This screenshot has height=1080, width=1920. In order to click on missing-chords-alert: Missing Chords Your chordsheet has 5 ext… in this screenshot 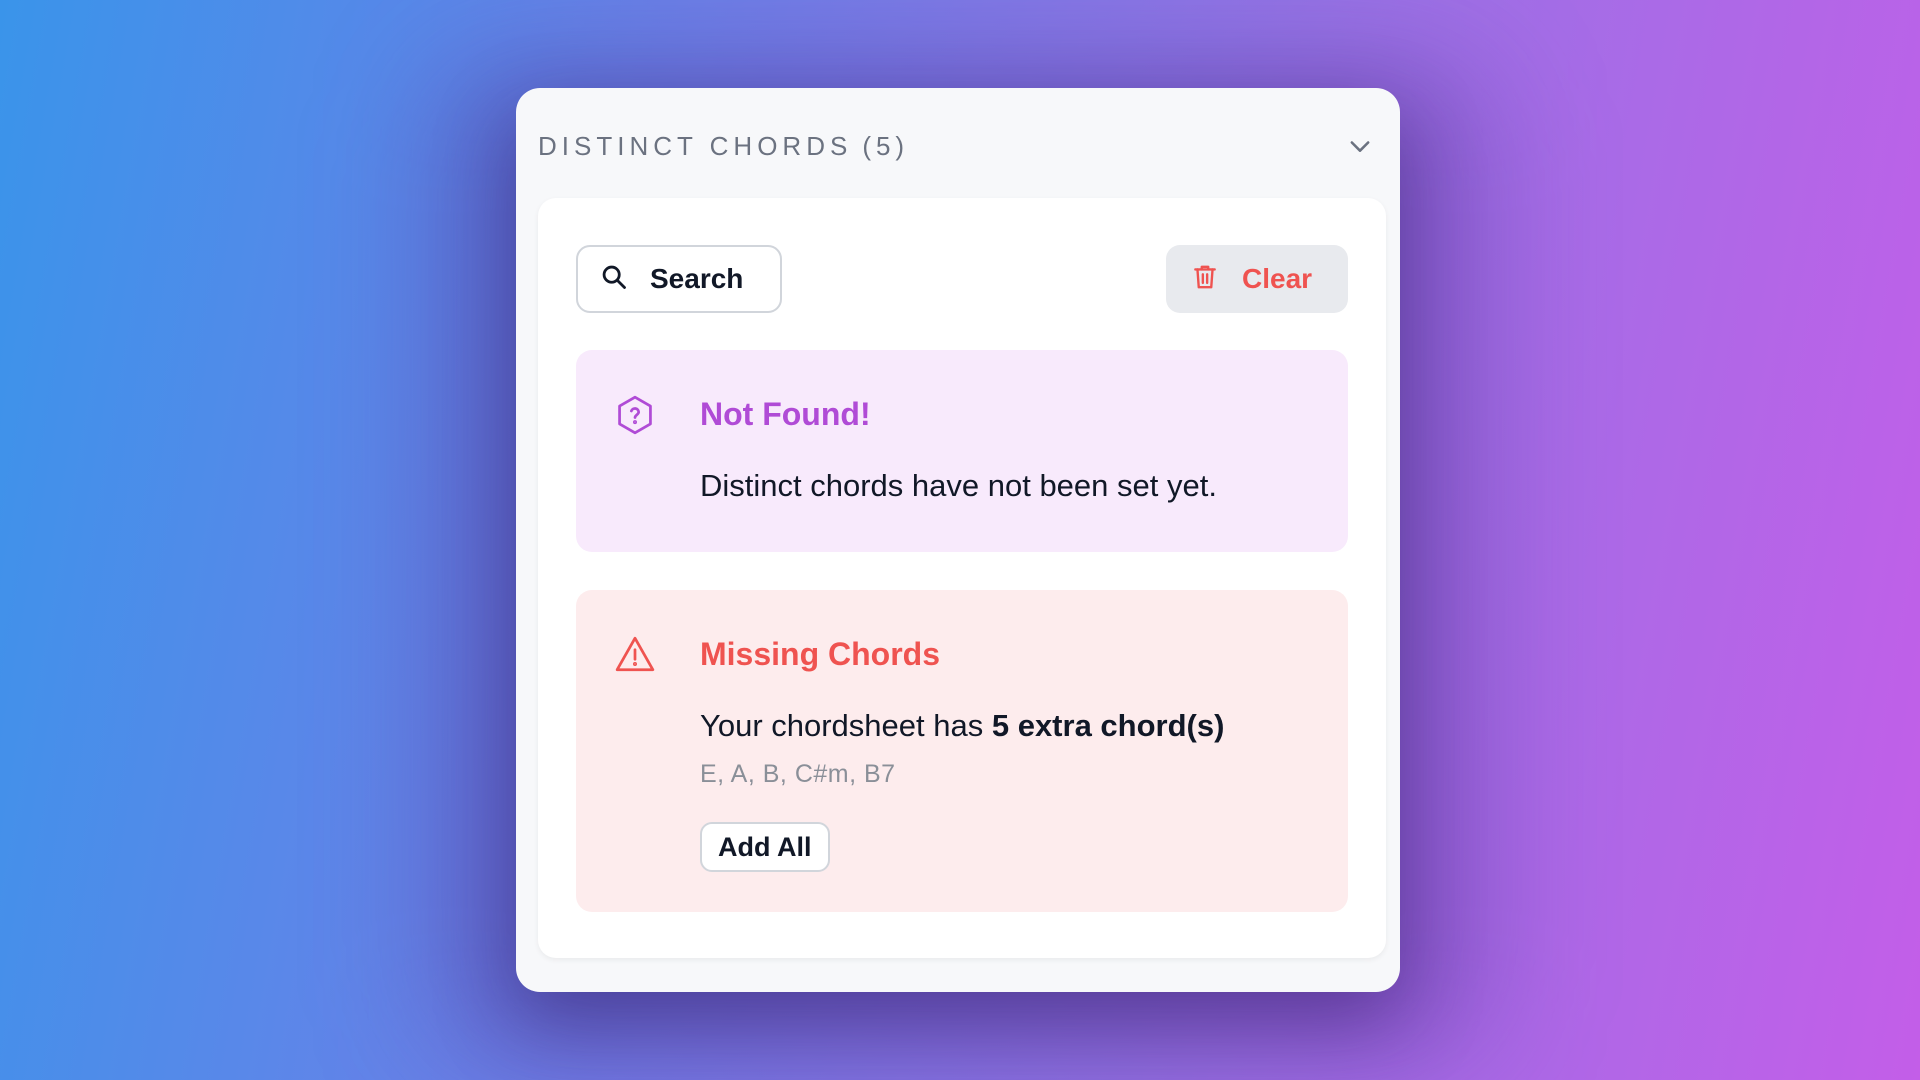, I will do `click(962, 751)`.